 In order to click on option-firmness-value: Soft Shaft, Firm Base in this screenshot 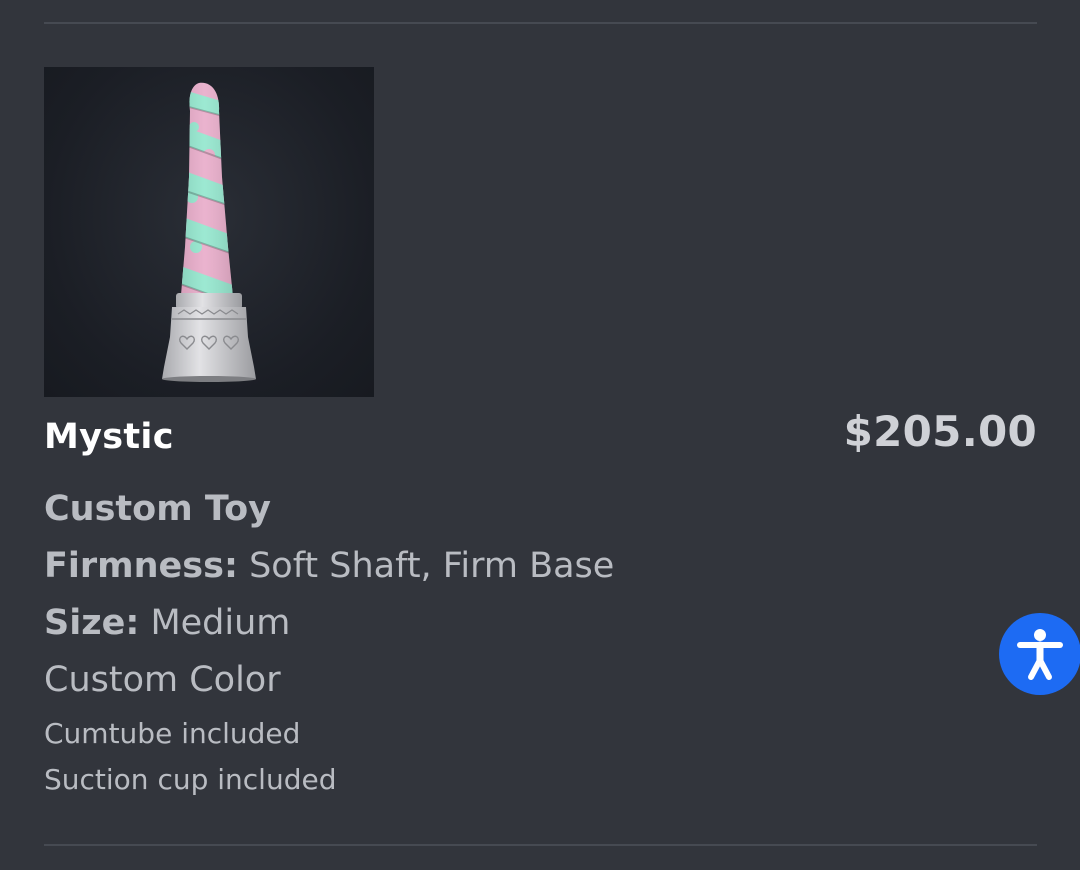, I will do `click(426, 566)`.